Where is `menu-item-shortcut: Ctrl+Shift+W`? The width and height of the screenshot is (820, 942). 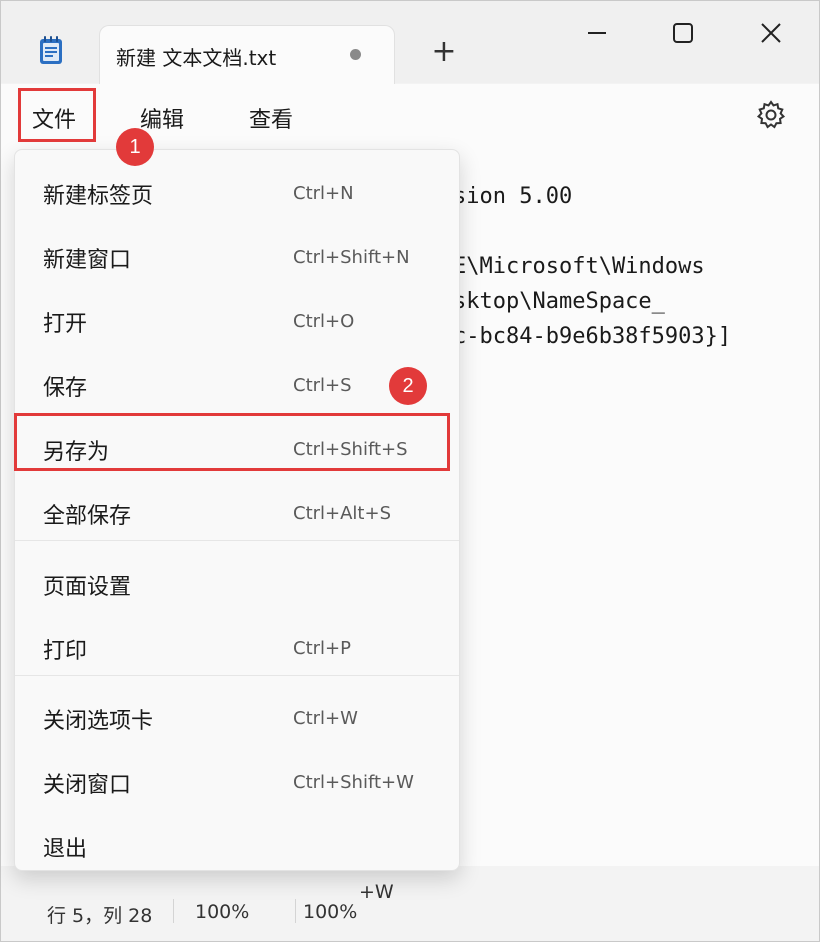
menu-item-shortcut: Ctrl+Shift+W is located at coordinates (353, 782).